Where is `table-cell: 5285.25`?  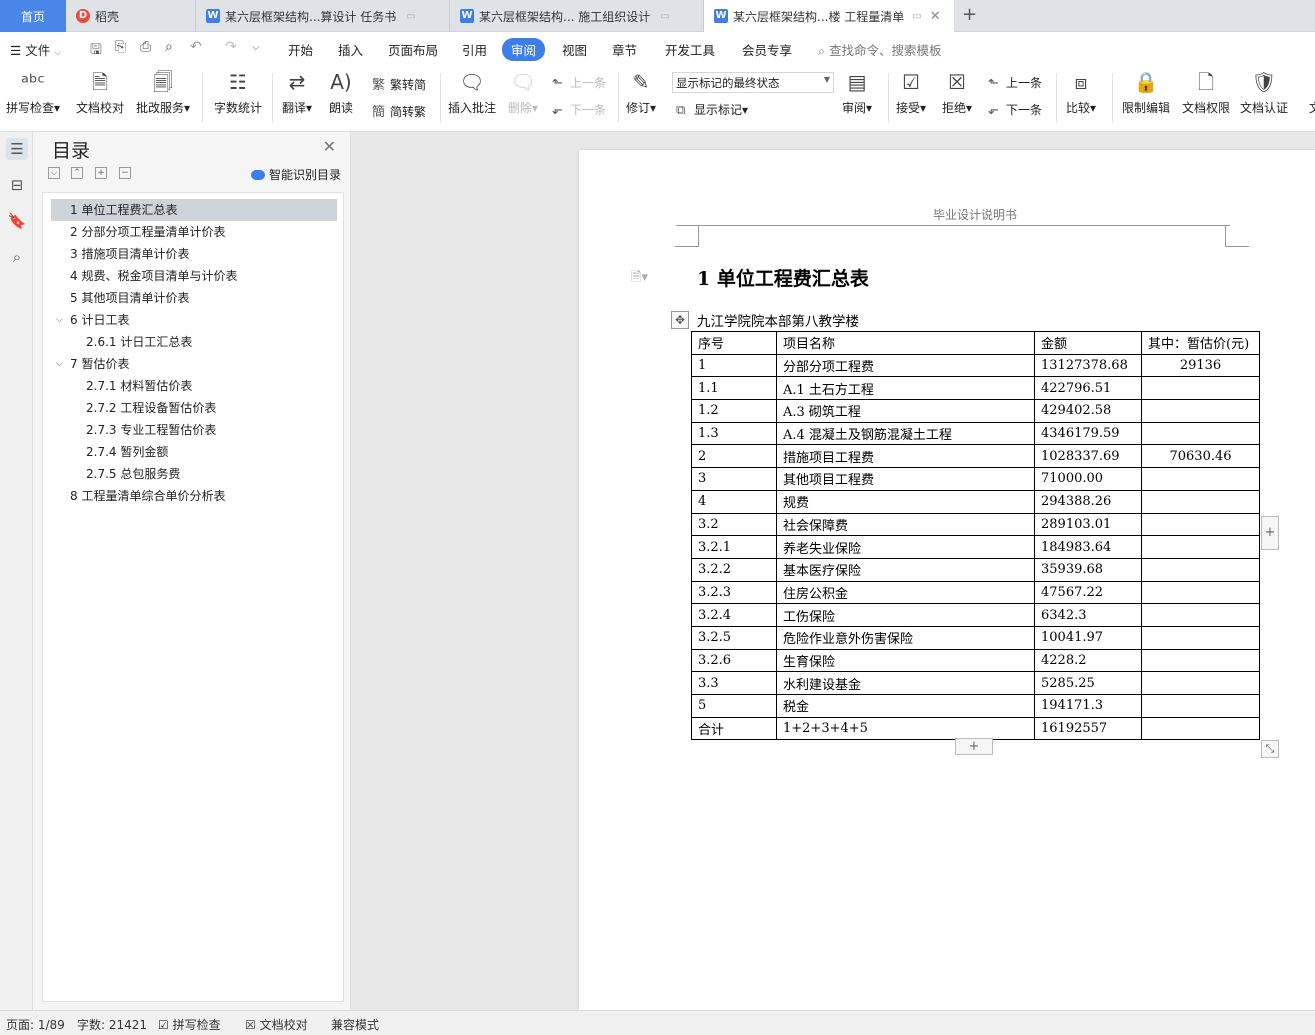
table-cell: 5285.25 is located at coordinates (1088, 683).